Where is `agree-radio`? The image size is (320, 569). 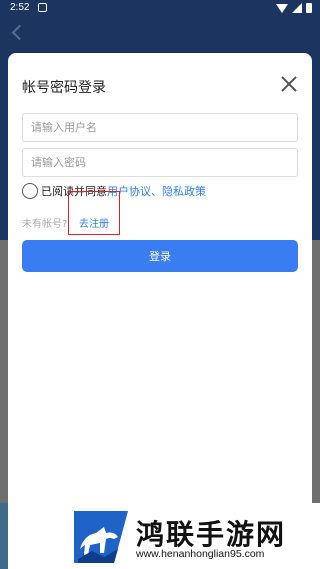 agree-radio is located at coordinates (30, 191).